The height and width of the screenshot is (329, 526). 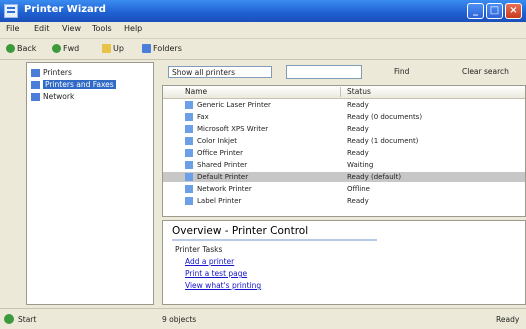 What do you see at coordinates (71, 48) in the screenshot?
I see `forward-label: Fwd` at bounding box center [71, 48].